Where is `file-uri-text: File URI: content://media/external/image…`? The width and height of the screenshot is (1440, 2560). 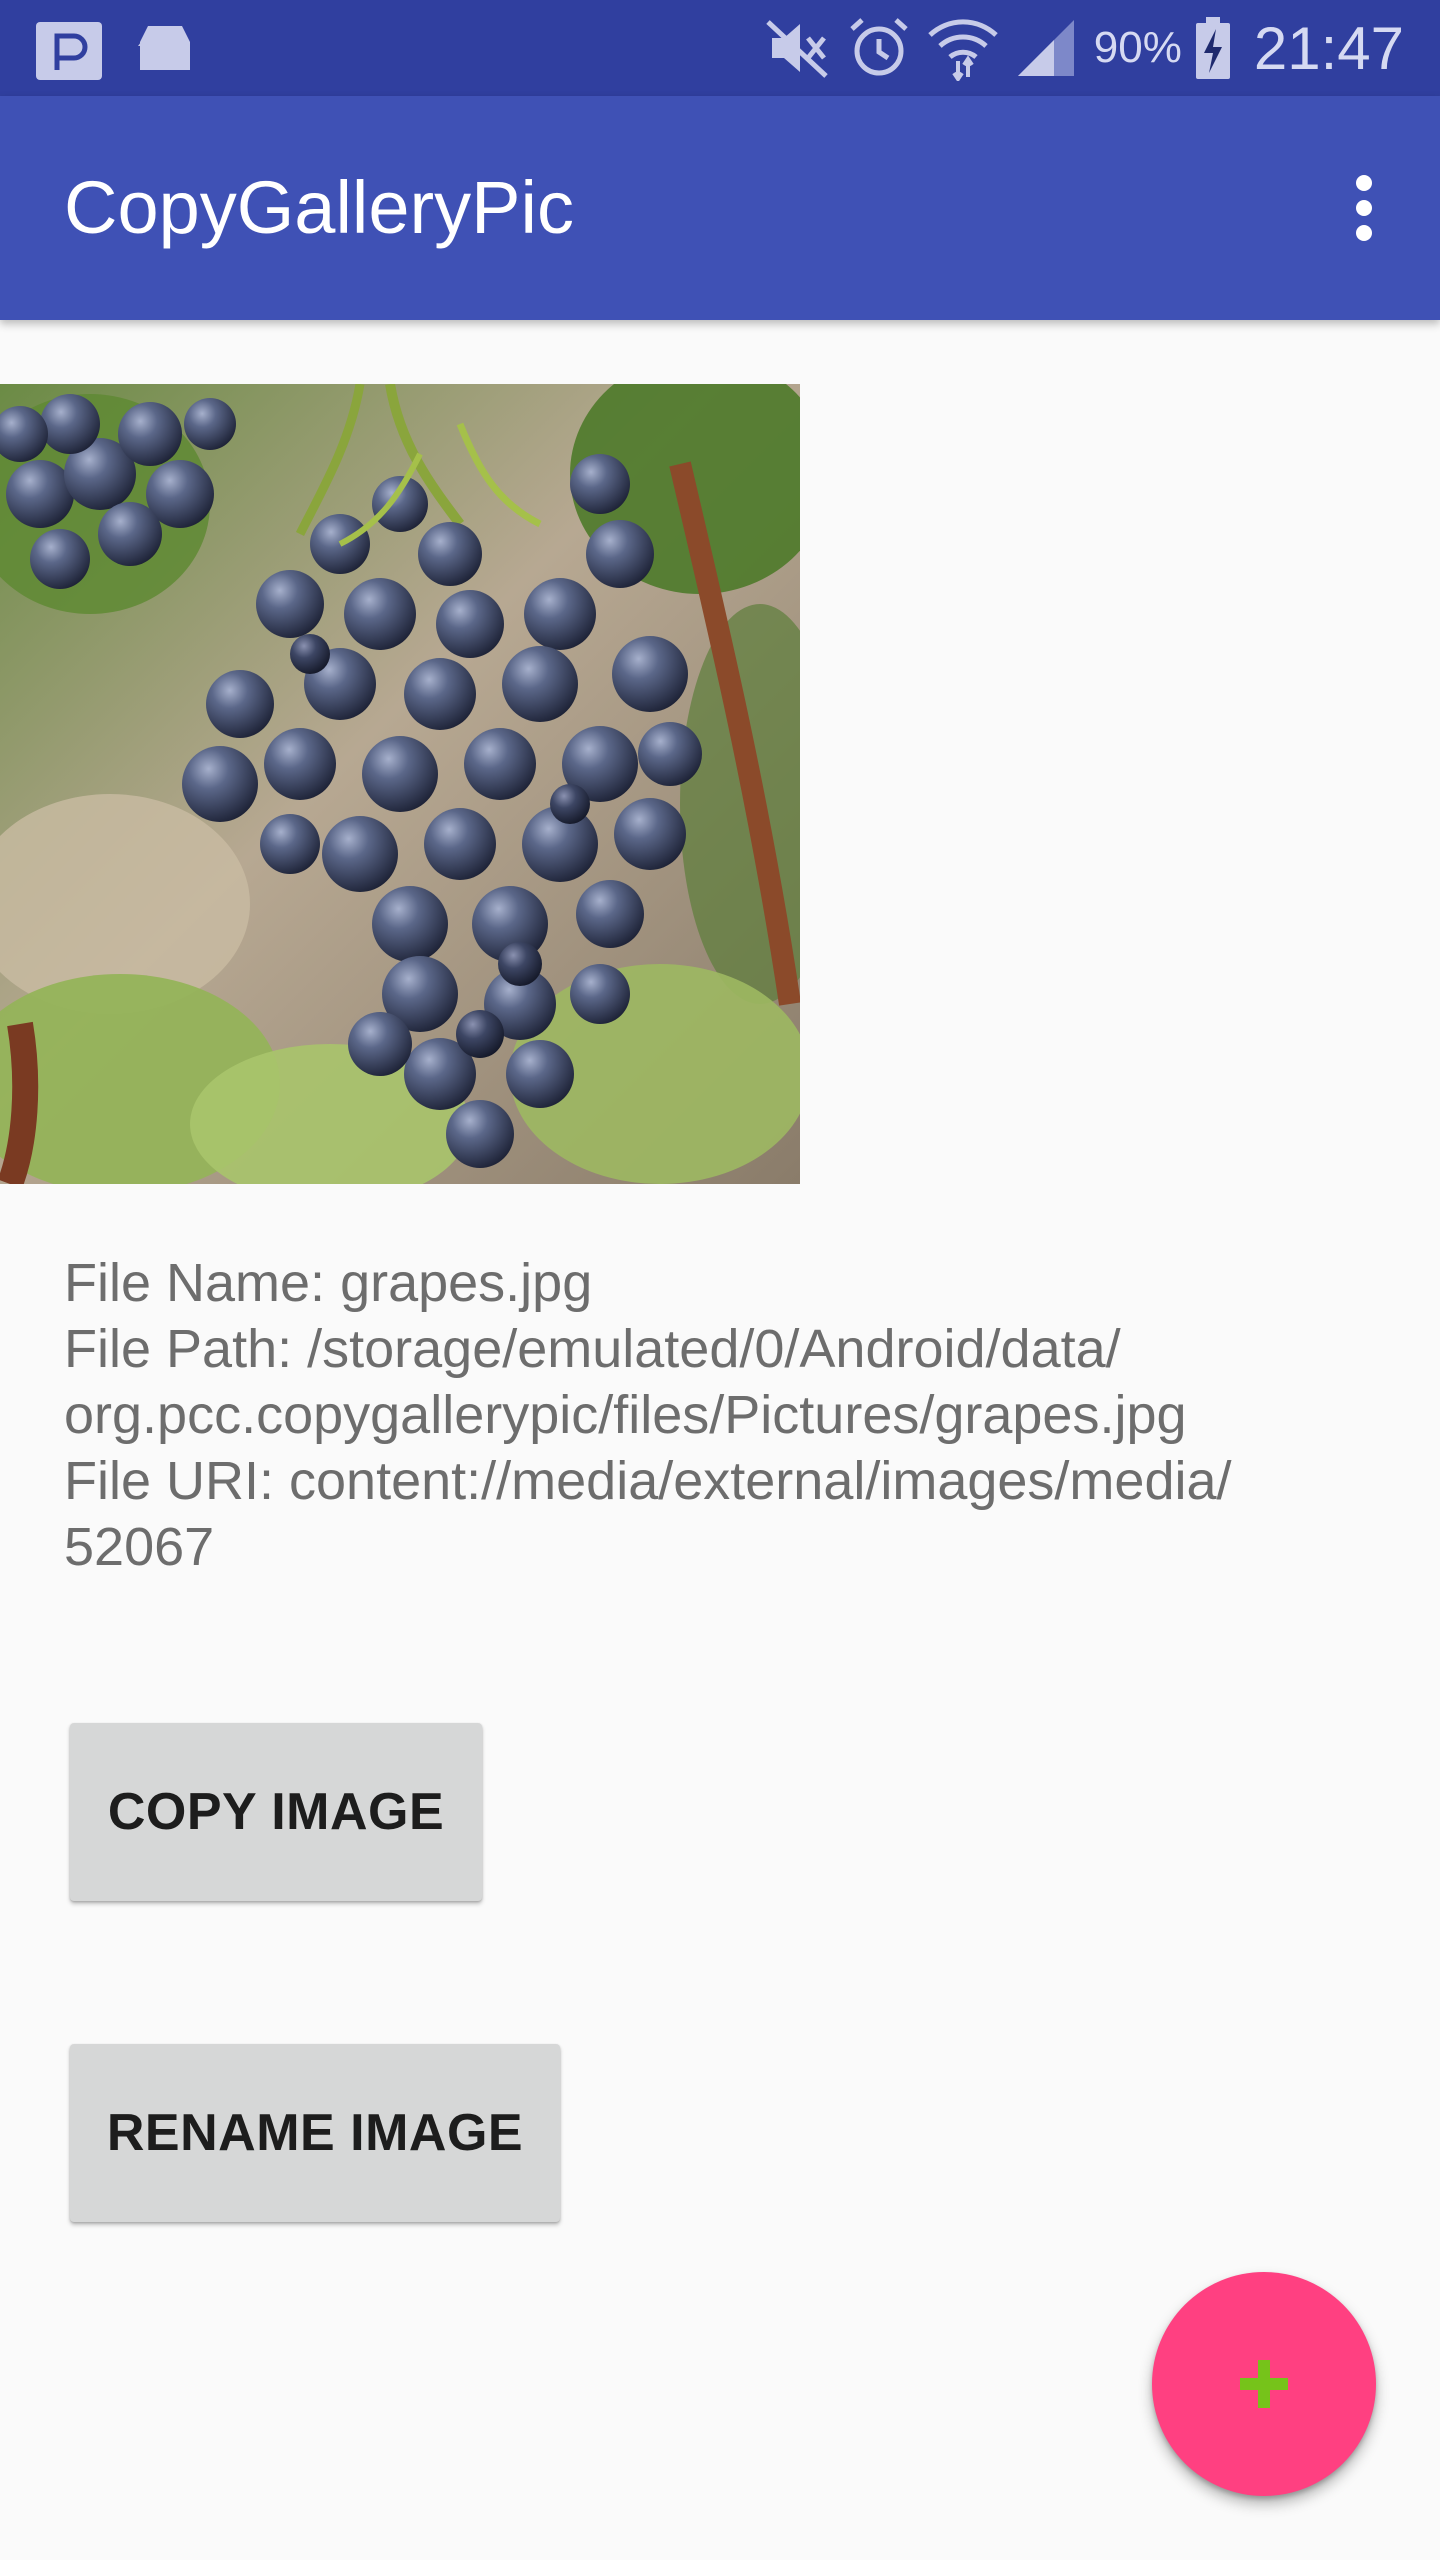
file-uri-text: File URI: content://media/external/image… is located at coordinates (648, 1481).